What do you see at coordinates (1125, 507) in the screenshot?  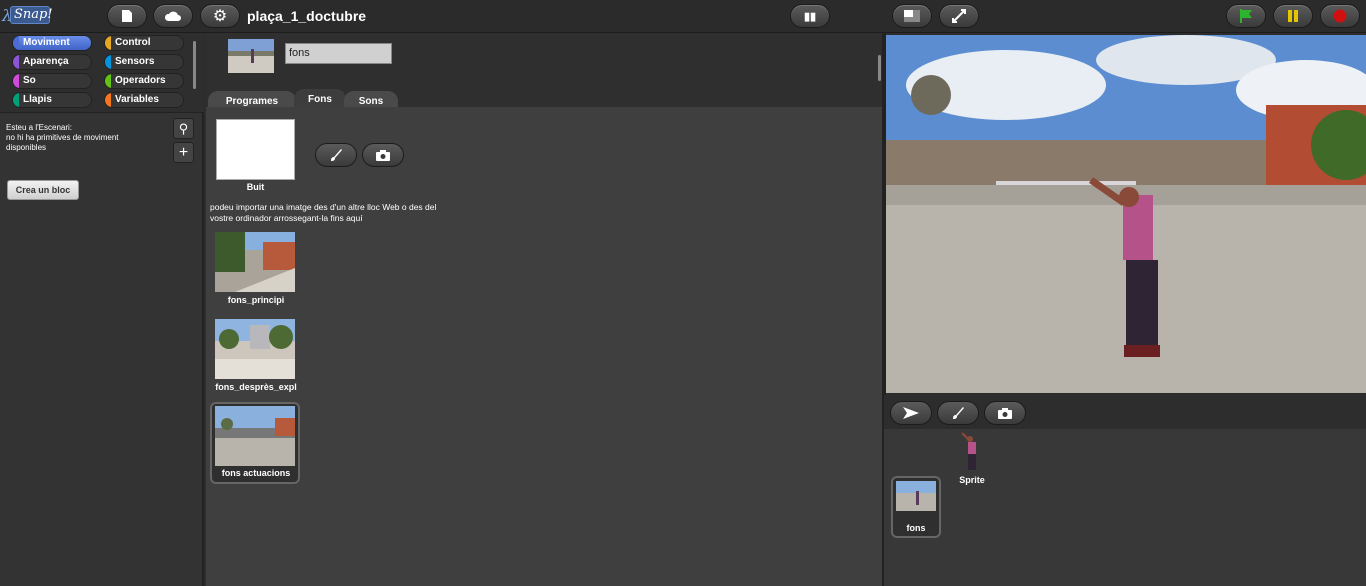 I see `sprite-corral: fons Sprite` at bounding box center [1125, 507].